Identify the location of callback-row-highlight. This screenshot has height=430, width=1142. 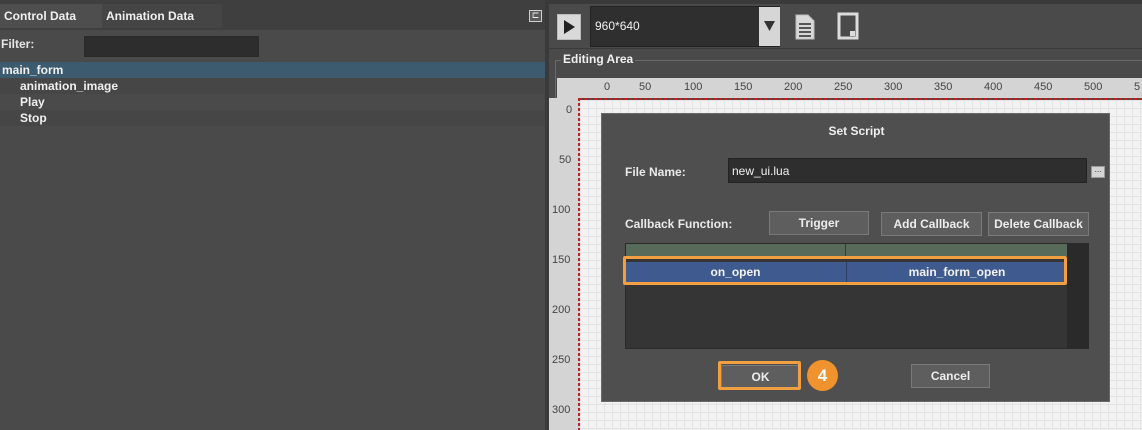
(845, 270).